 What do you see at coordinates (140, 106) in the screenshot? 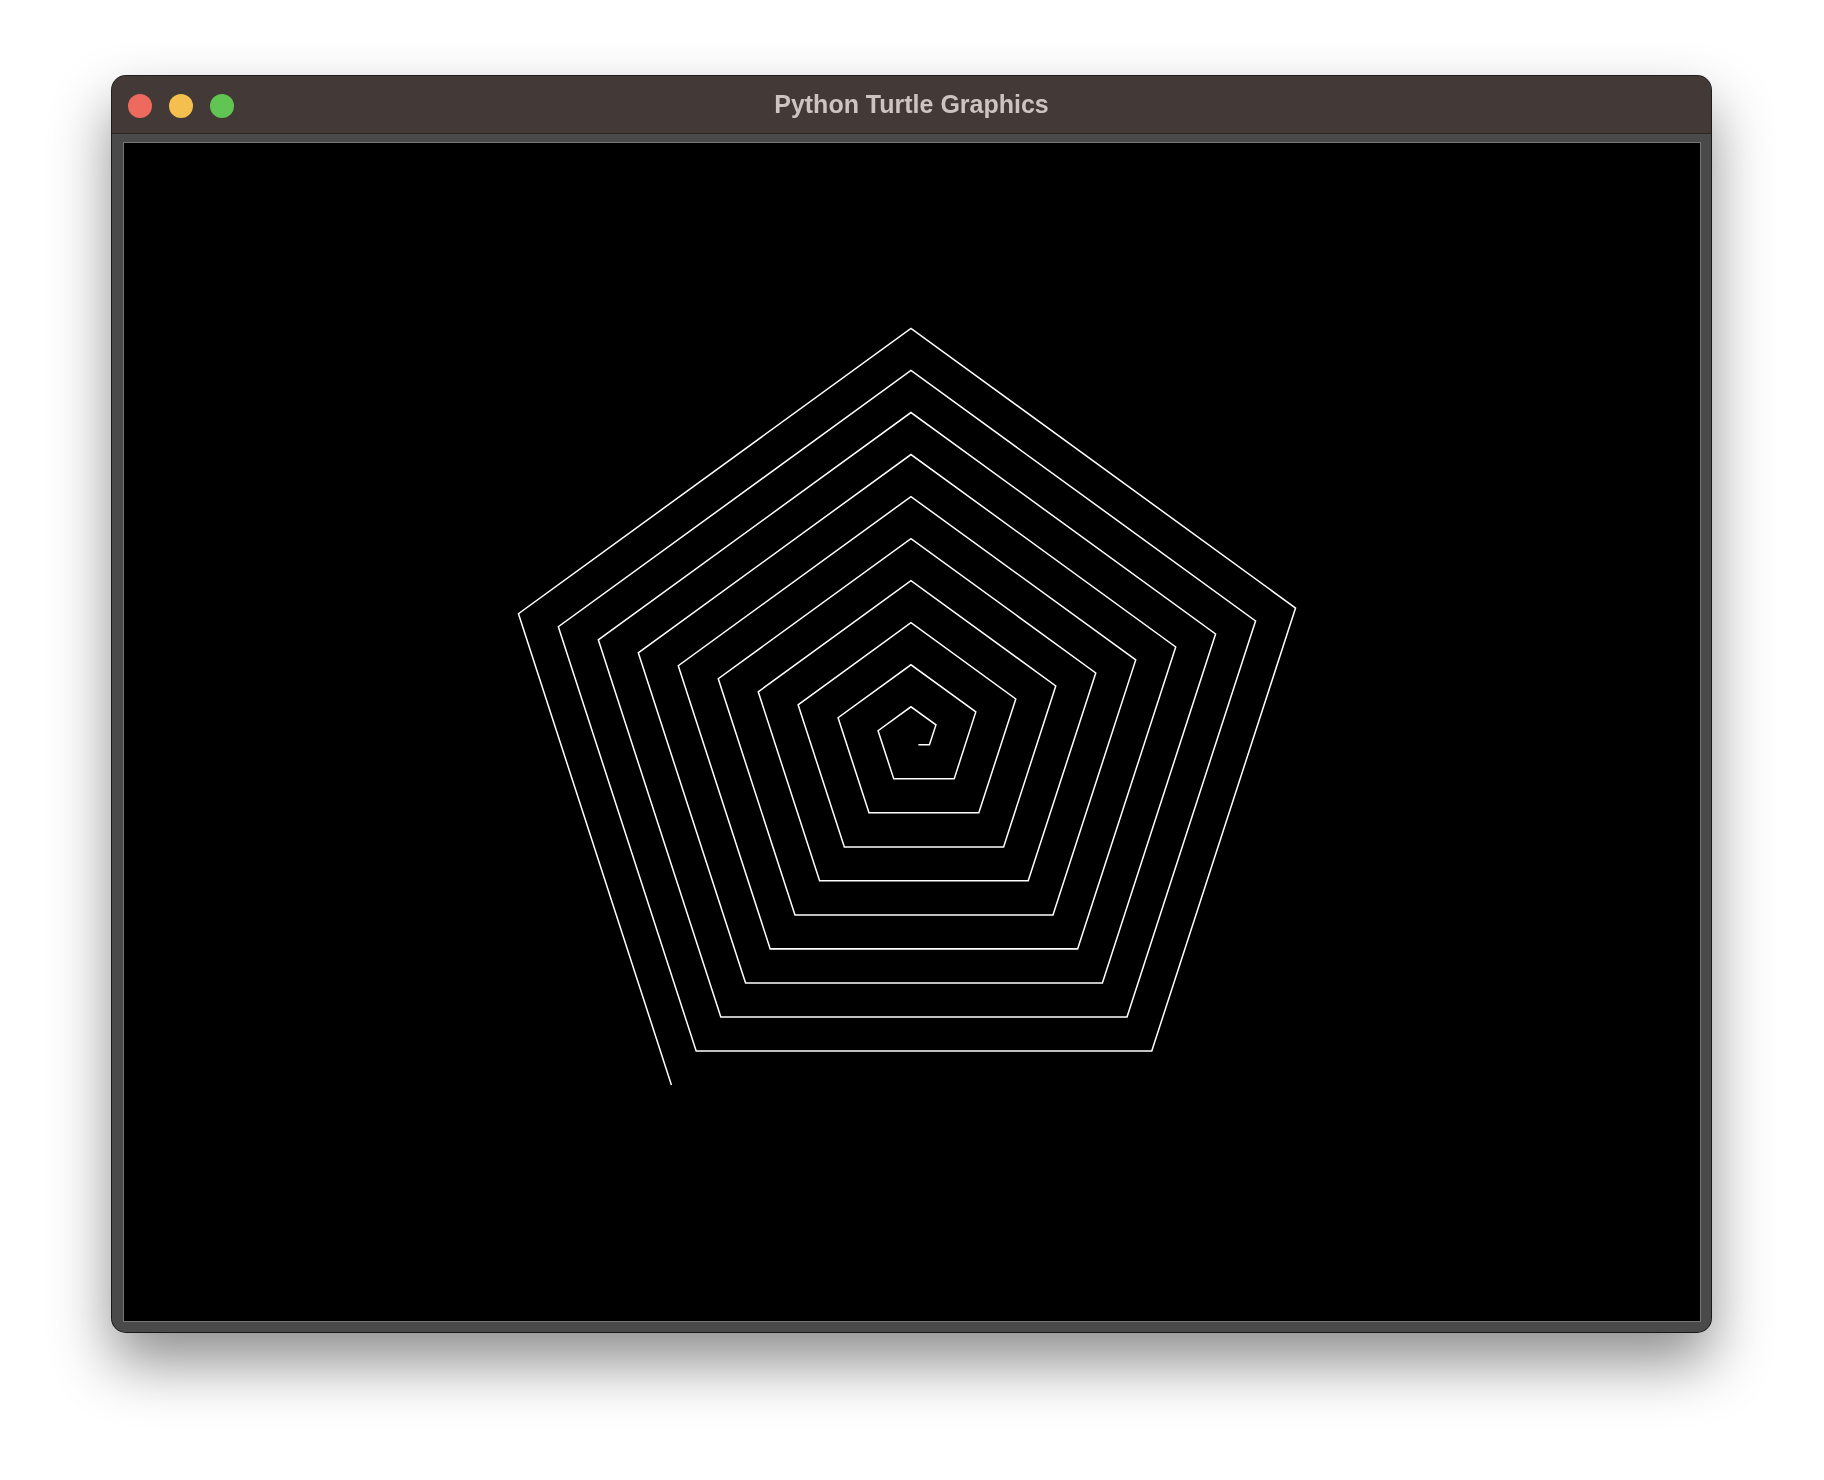
I see `close-icon` at bounding box center [140, 106].